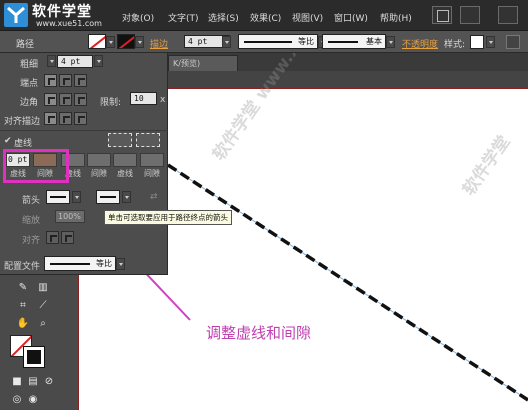 Image resolution: width=528 pixels, height=410 pixels. What do you see at coordinates (25, 45) in the screenshot?
I see `path-label: 路径` at bounding box center [25, 45].